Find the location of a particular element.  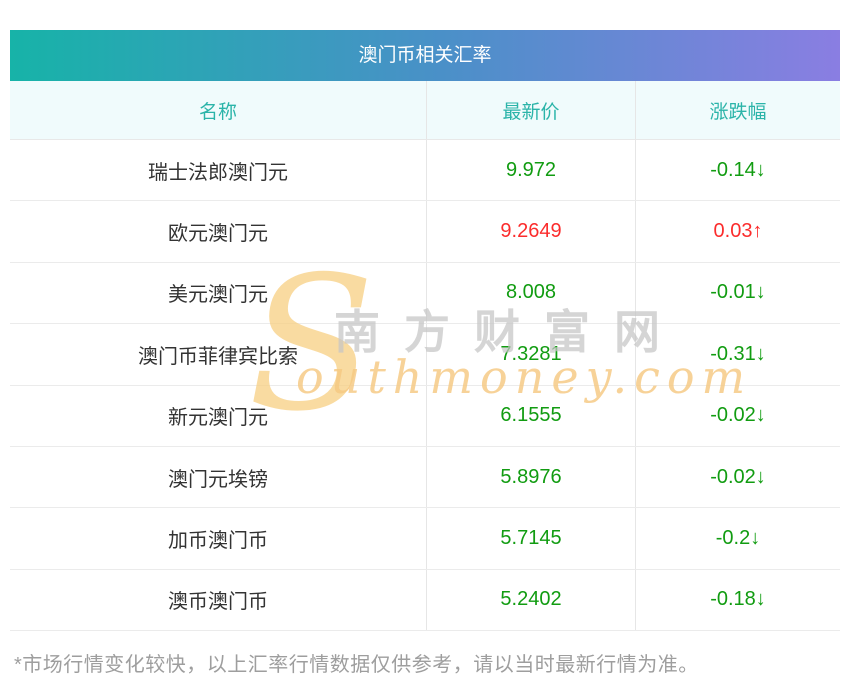

row-price: 5.8976 is located at coordinates (530, 477).